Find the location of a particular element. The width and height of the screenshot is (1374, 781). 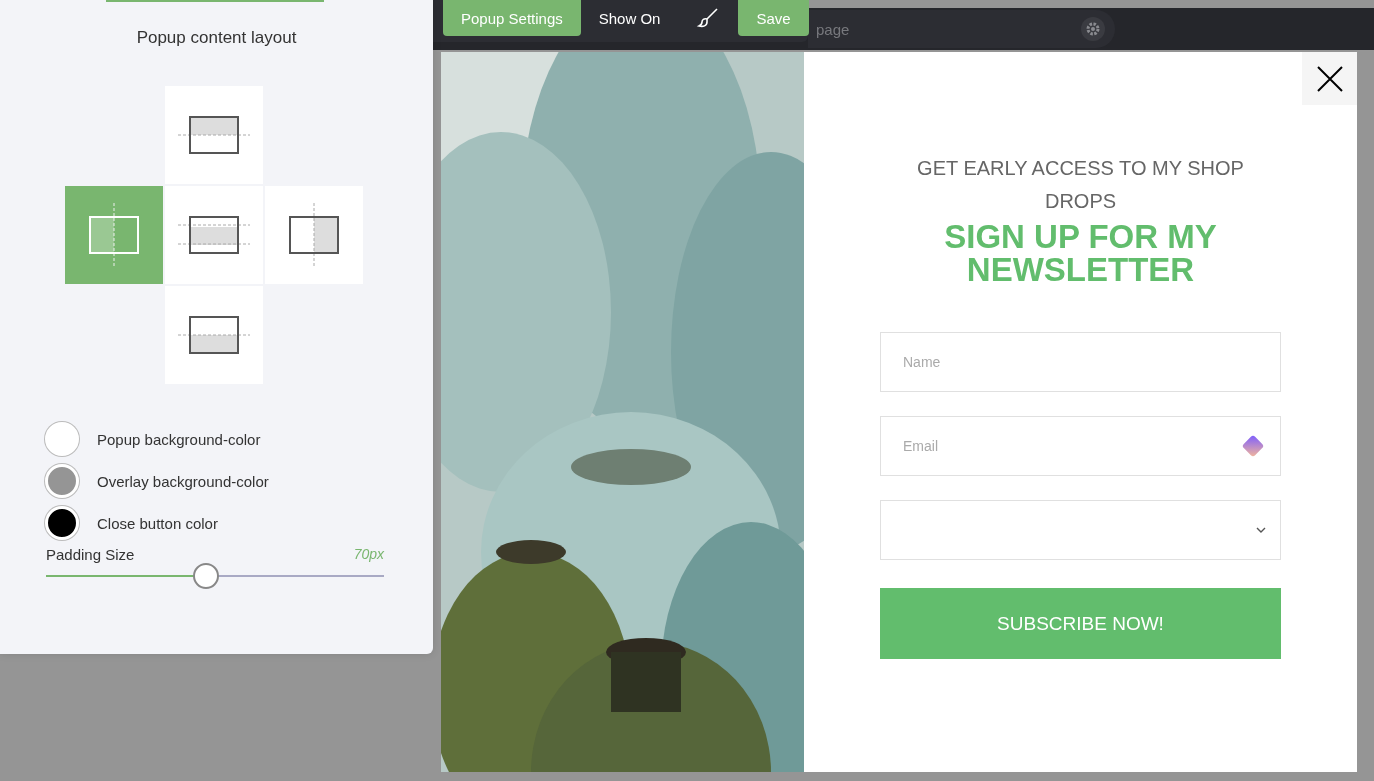

slider-label: Padding Size is located at coordinates (90, 554).